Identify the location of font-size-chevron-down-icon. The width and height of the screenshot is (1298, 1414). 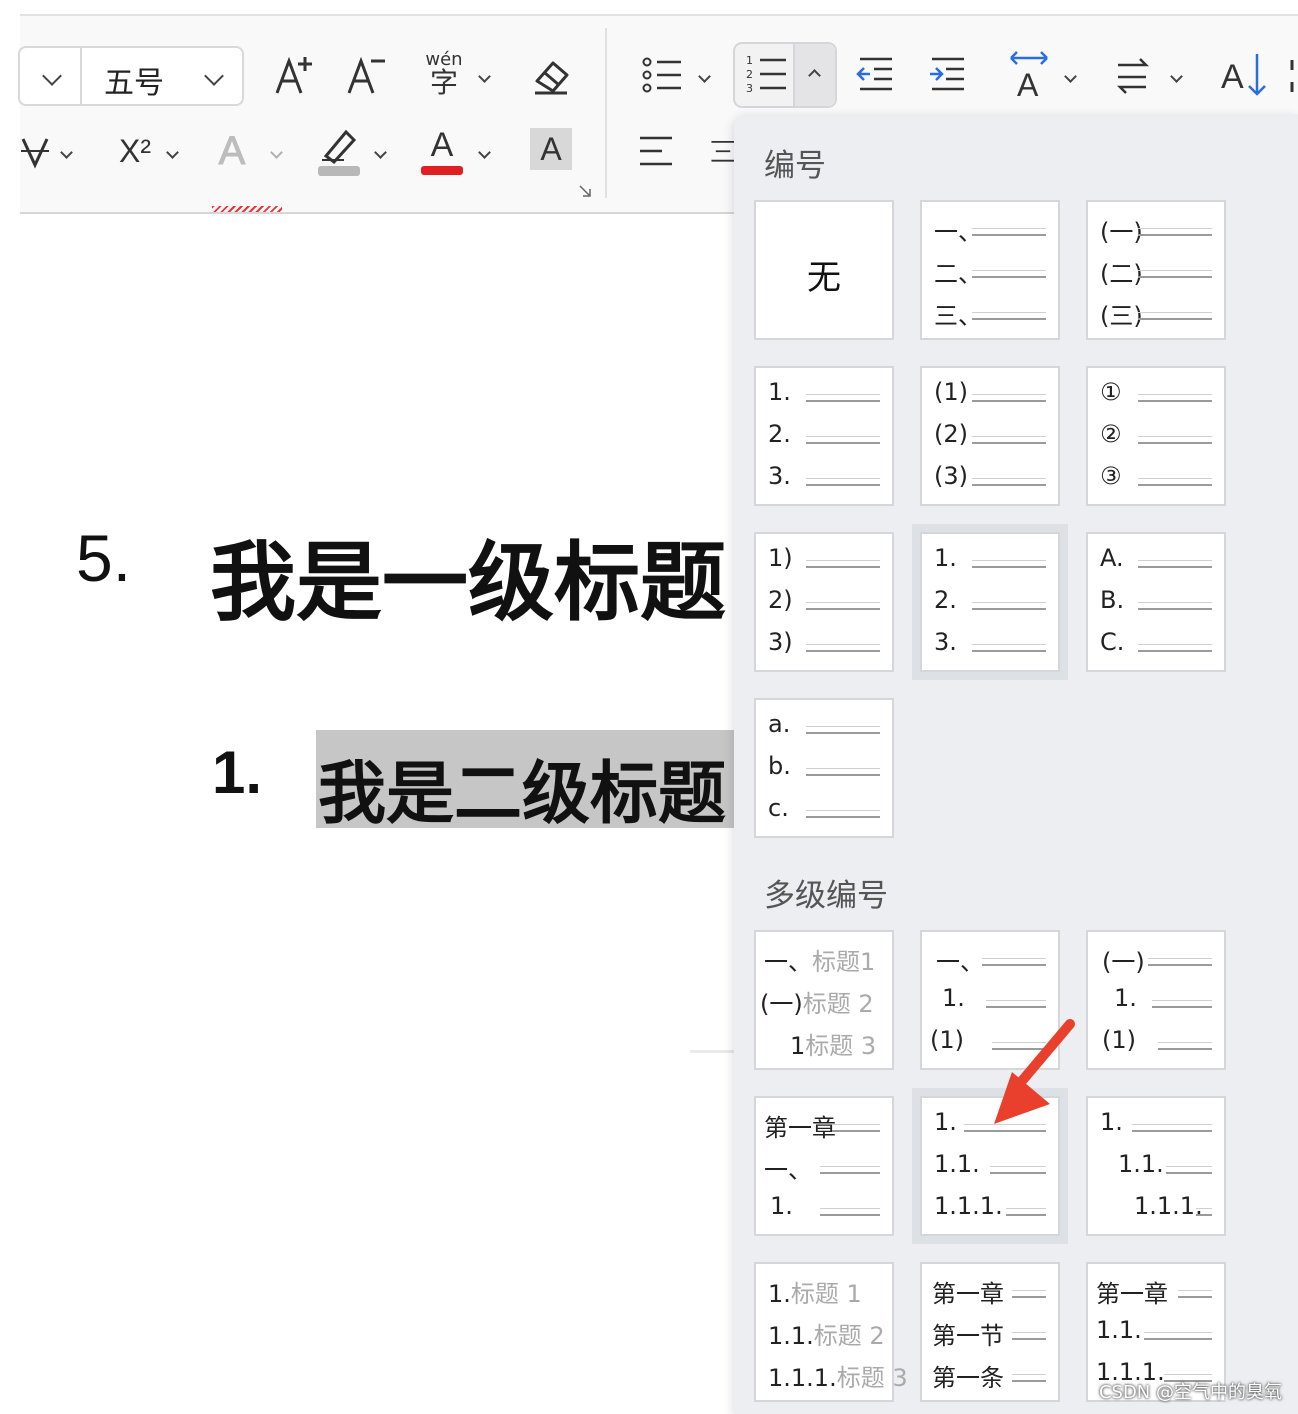
(214, 76).